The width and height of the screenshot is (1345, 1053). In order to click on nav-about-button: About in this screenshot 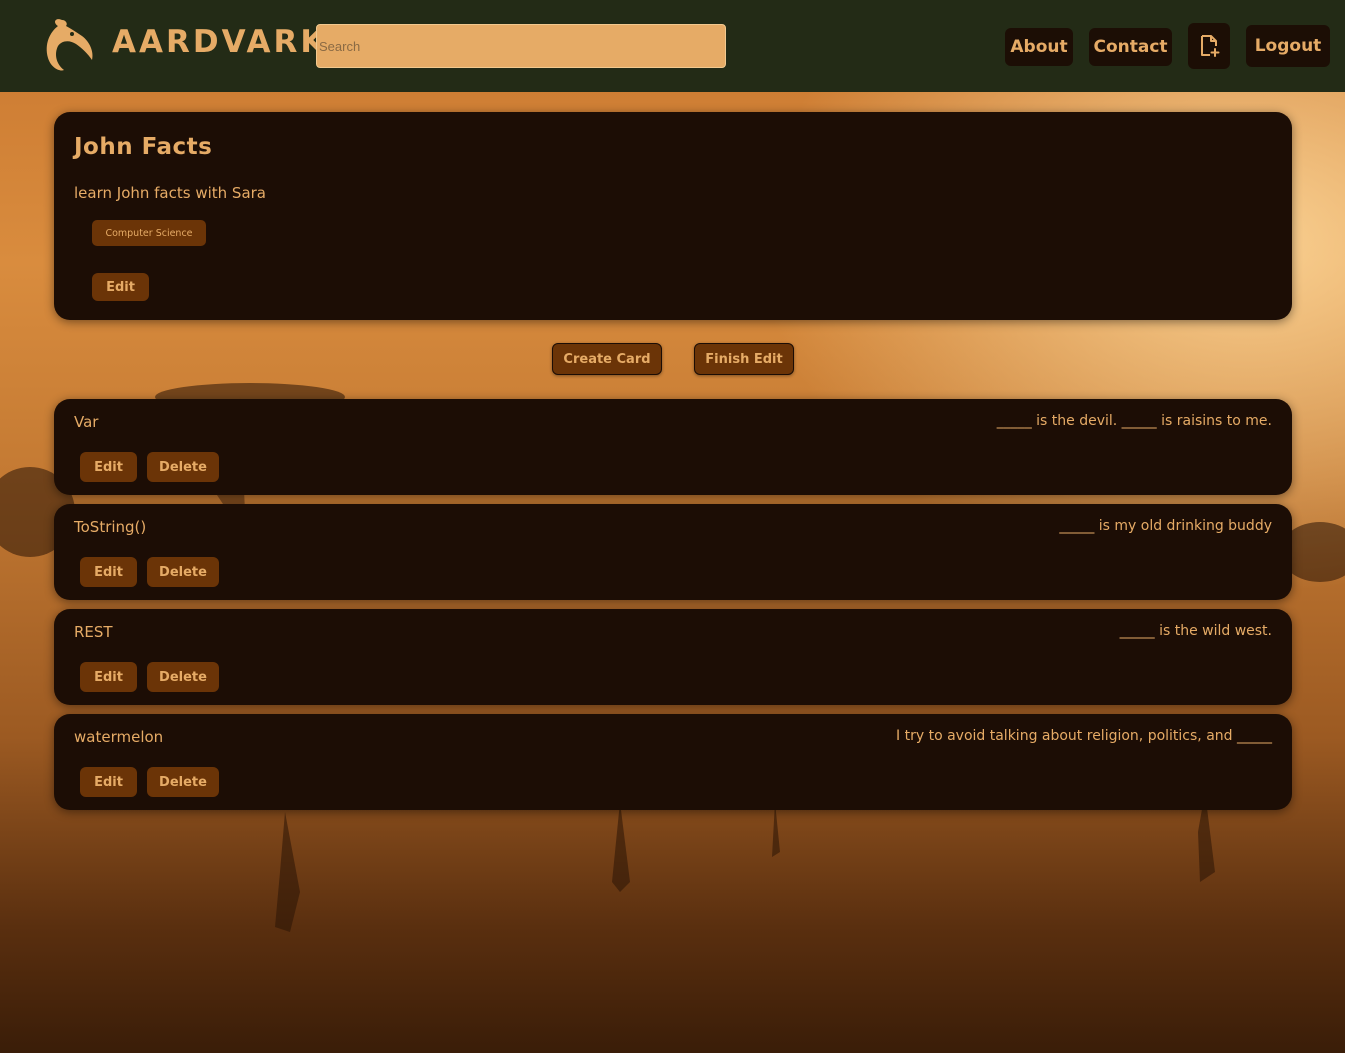, I will do `click(1039, 47)`.